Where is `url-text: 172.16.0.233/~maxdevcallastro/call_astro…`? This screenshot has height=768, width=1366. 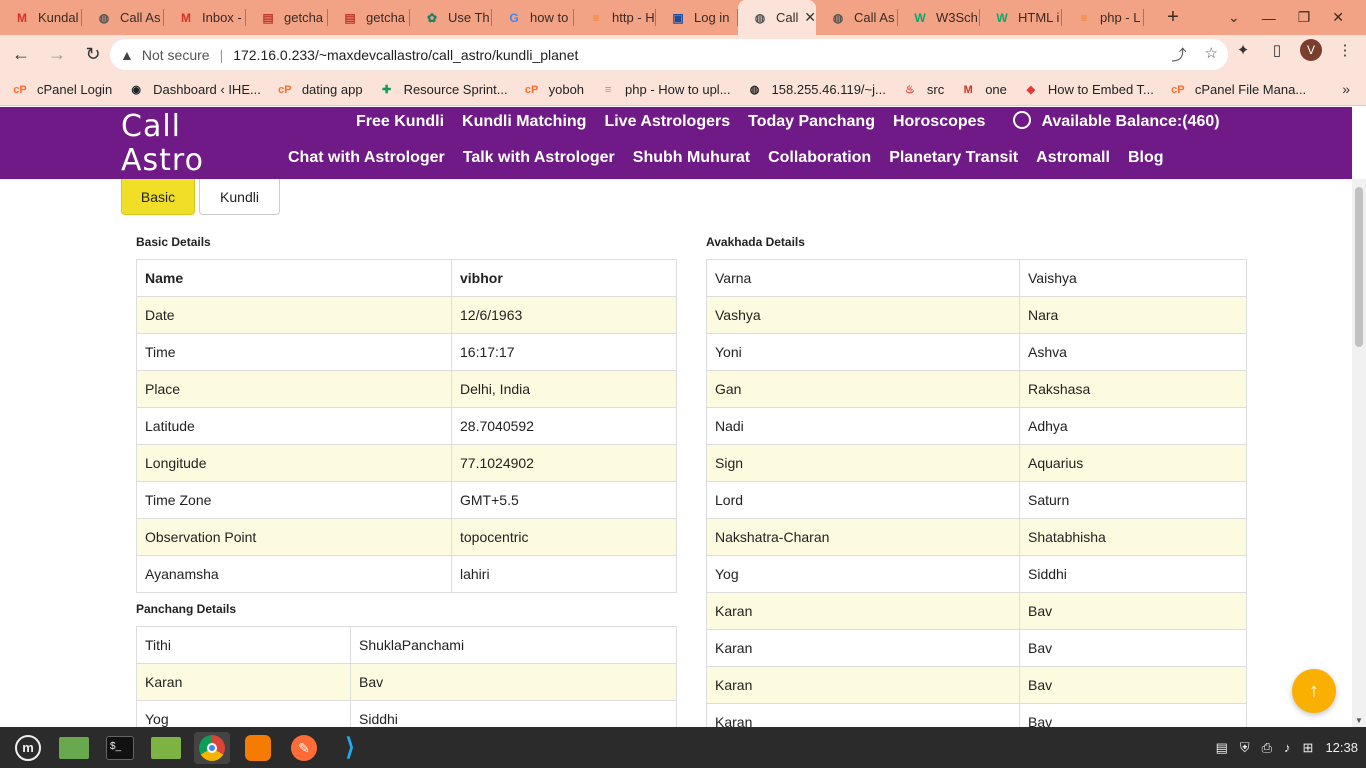
url-text: 172.16.0.233/~maxdevcallastro/call_astro… is located at coordinates (405, 55).